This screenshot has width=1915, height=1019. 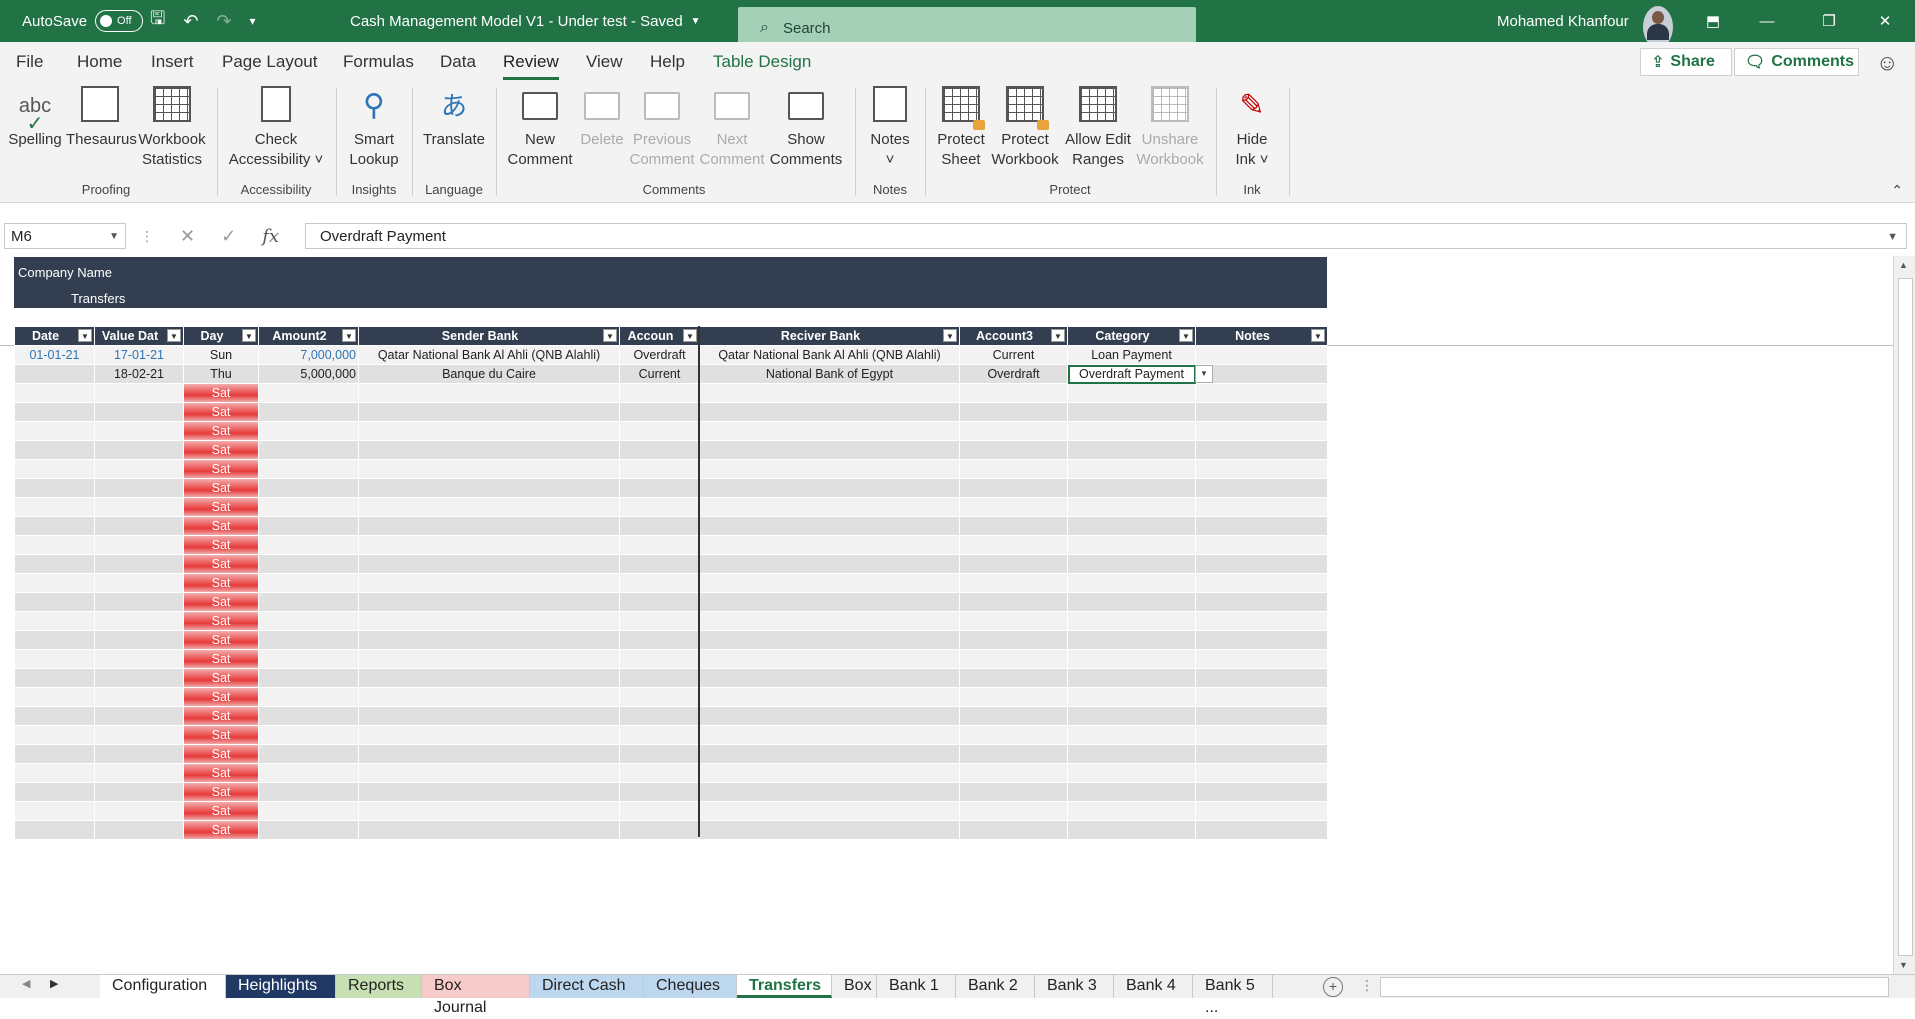 What do you see at coordinates (139, 336) in the screenshot?
I see `column-header: Value Dat ▼` at bounding box center [139, 336].